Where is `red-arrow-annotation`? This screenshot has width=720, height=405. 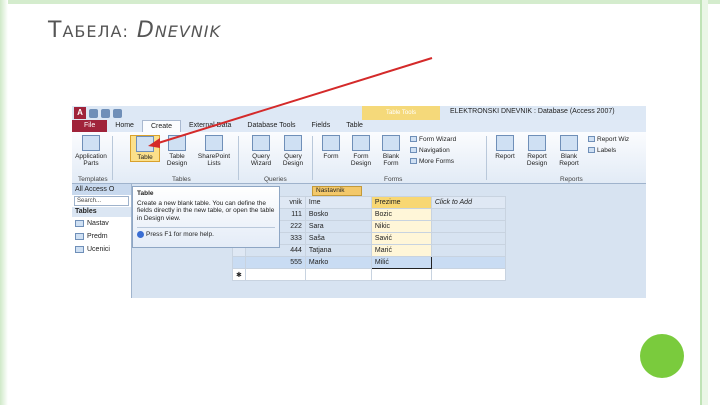
red-arrow-annotation is located at coordinates (290, 102).